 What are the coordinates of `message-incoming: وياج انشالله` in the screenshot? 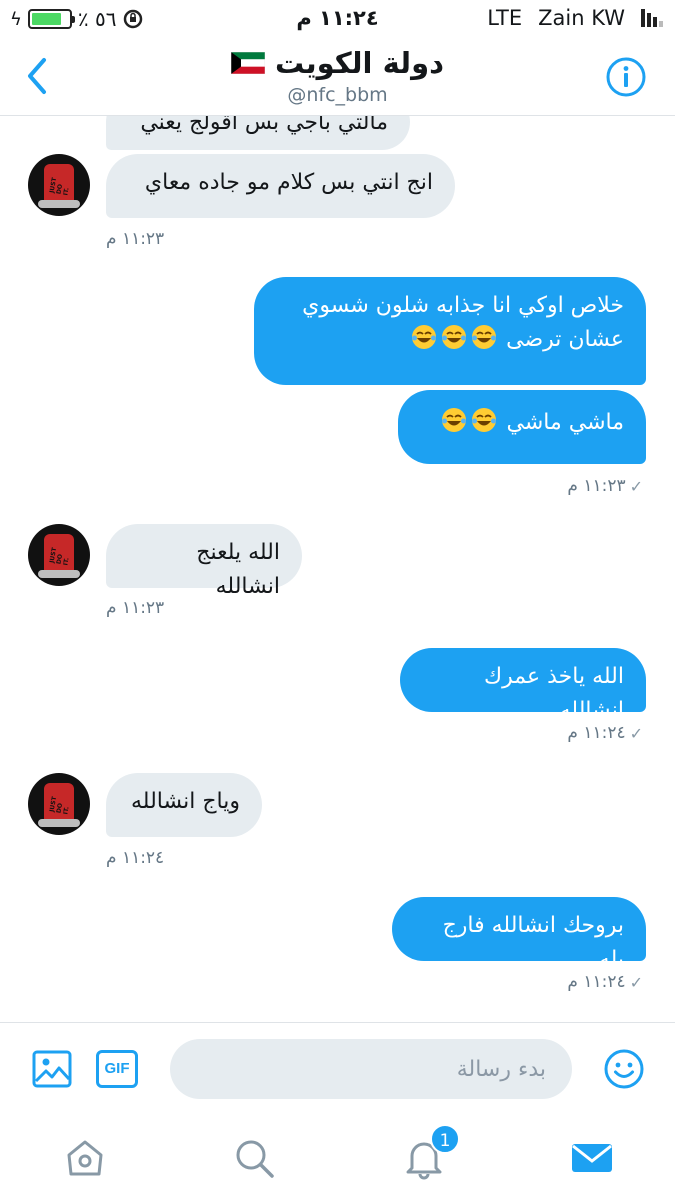 It's located at (184, 805).